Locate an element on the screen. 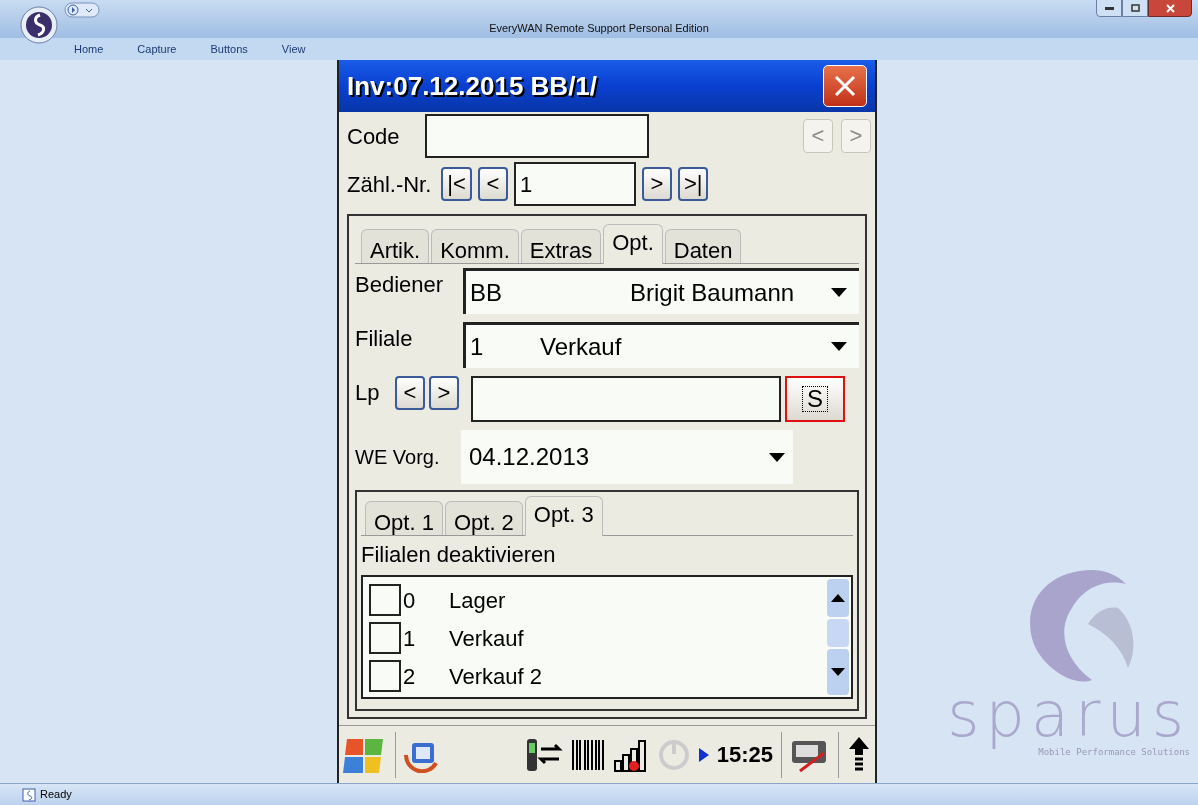  minimize-icon is located at coordinates (1109, 8).